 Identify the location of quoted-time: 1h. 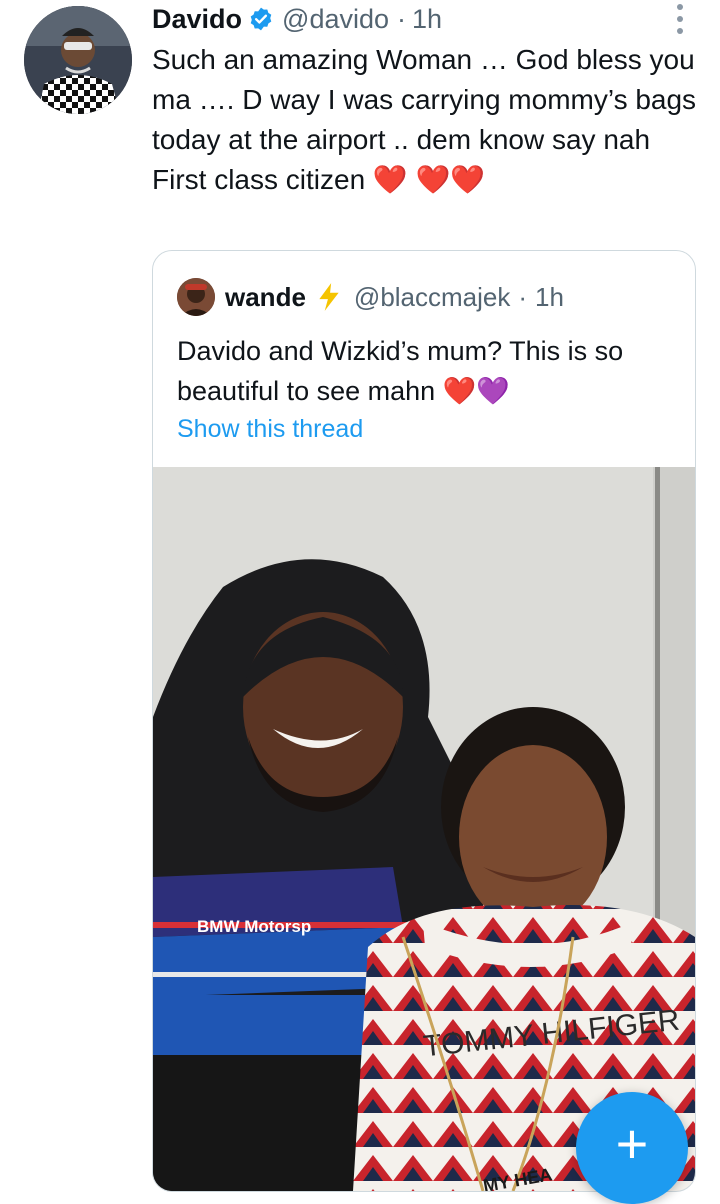
(549, 297).